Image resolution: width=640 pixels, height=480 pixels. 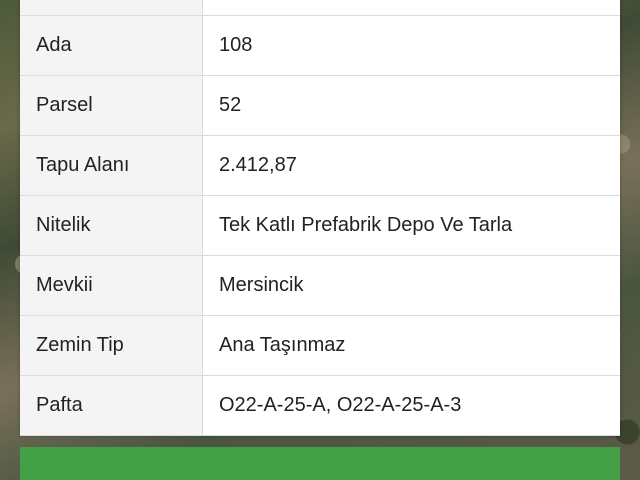 What do you see at coordinates (236, 45) in the screenshot?
I see `row-value-ada: 108` at bounding box center [236, 45].